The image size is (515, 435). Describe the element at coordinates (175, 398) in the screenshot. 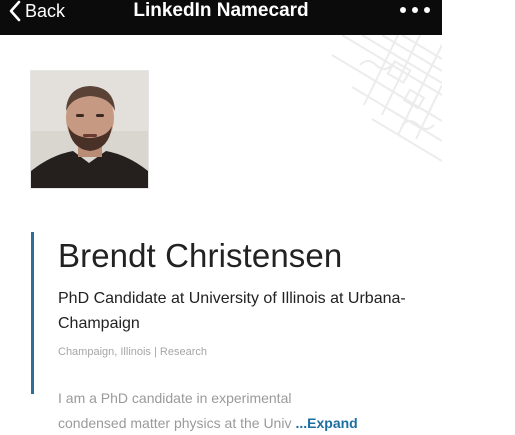

I see `summary-line: I am a PhD candidate in experimental` at that location.